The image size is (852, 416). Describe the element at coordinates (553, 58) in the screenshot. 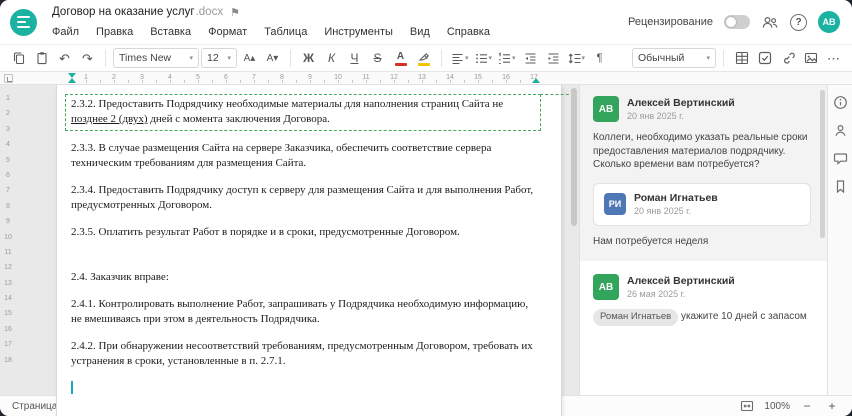

I see `increase-indent-button` at that location.